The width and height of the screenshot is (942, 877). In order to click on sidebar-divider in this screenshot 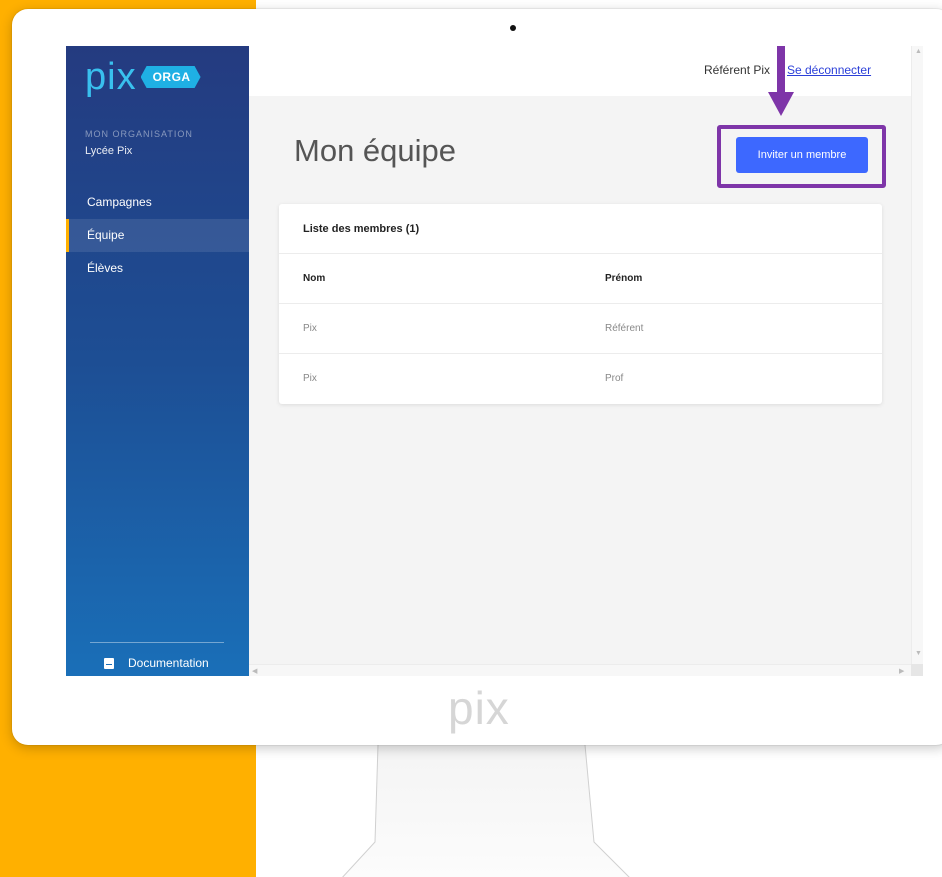, I will do `click(157, 642)`.